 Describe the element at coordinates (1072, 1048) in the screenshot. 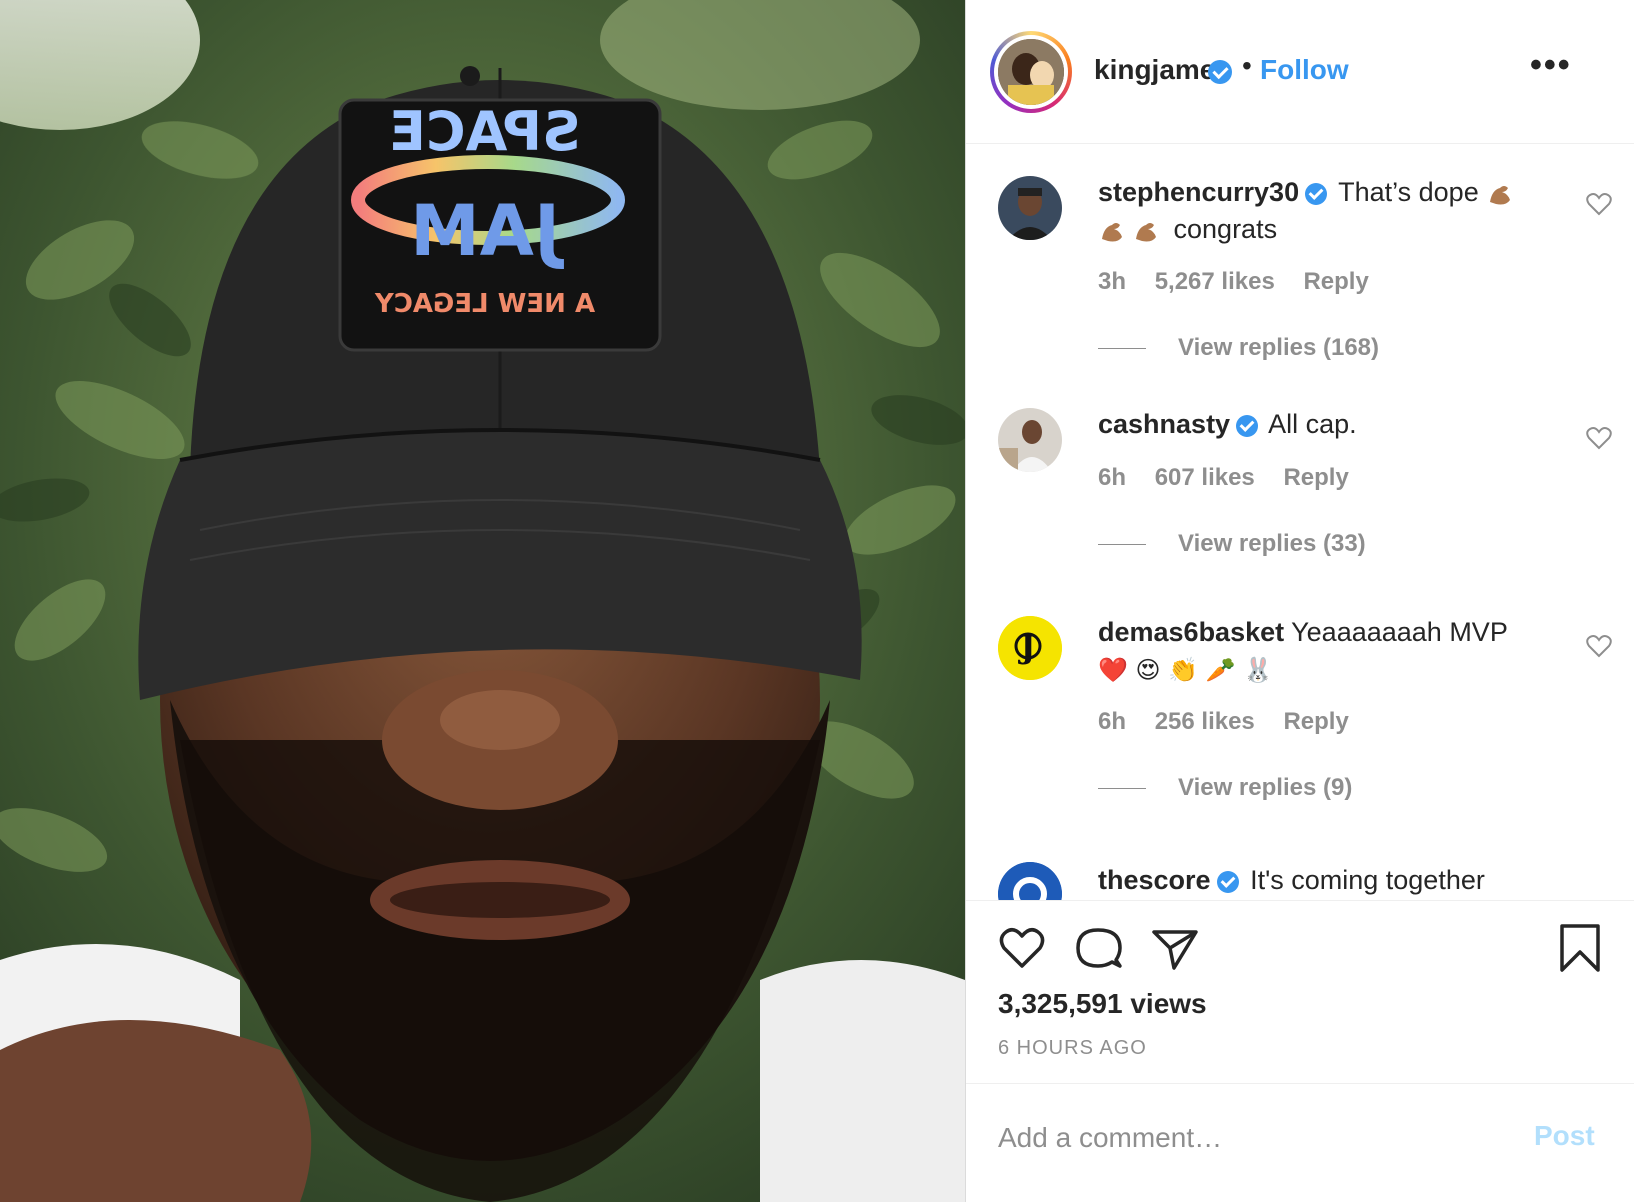

I see `post-timestamp: 6 HOURS AGO` at that location.